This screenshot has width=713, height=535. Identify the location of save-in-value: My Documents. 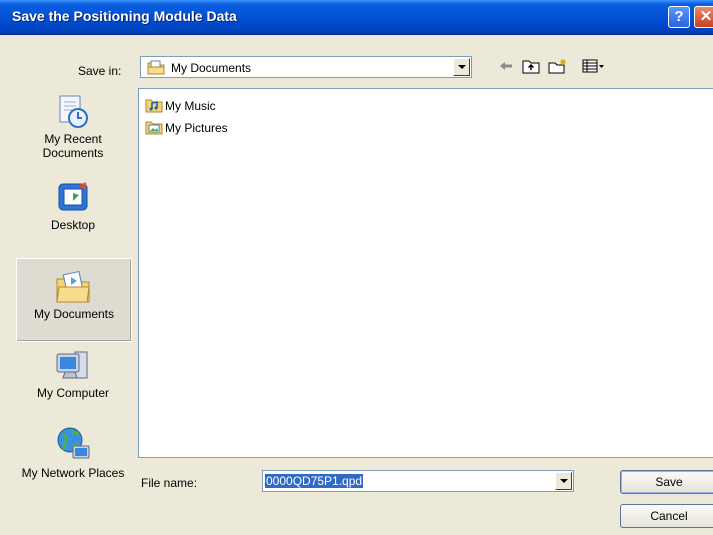
(211, 68).